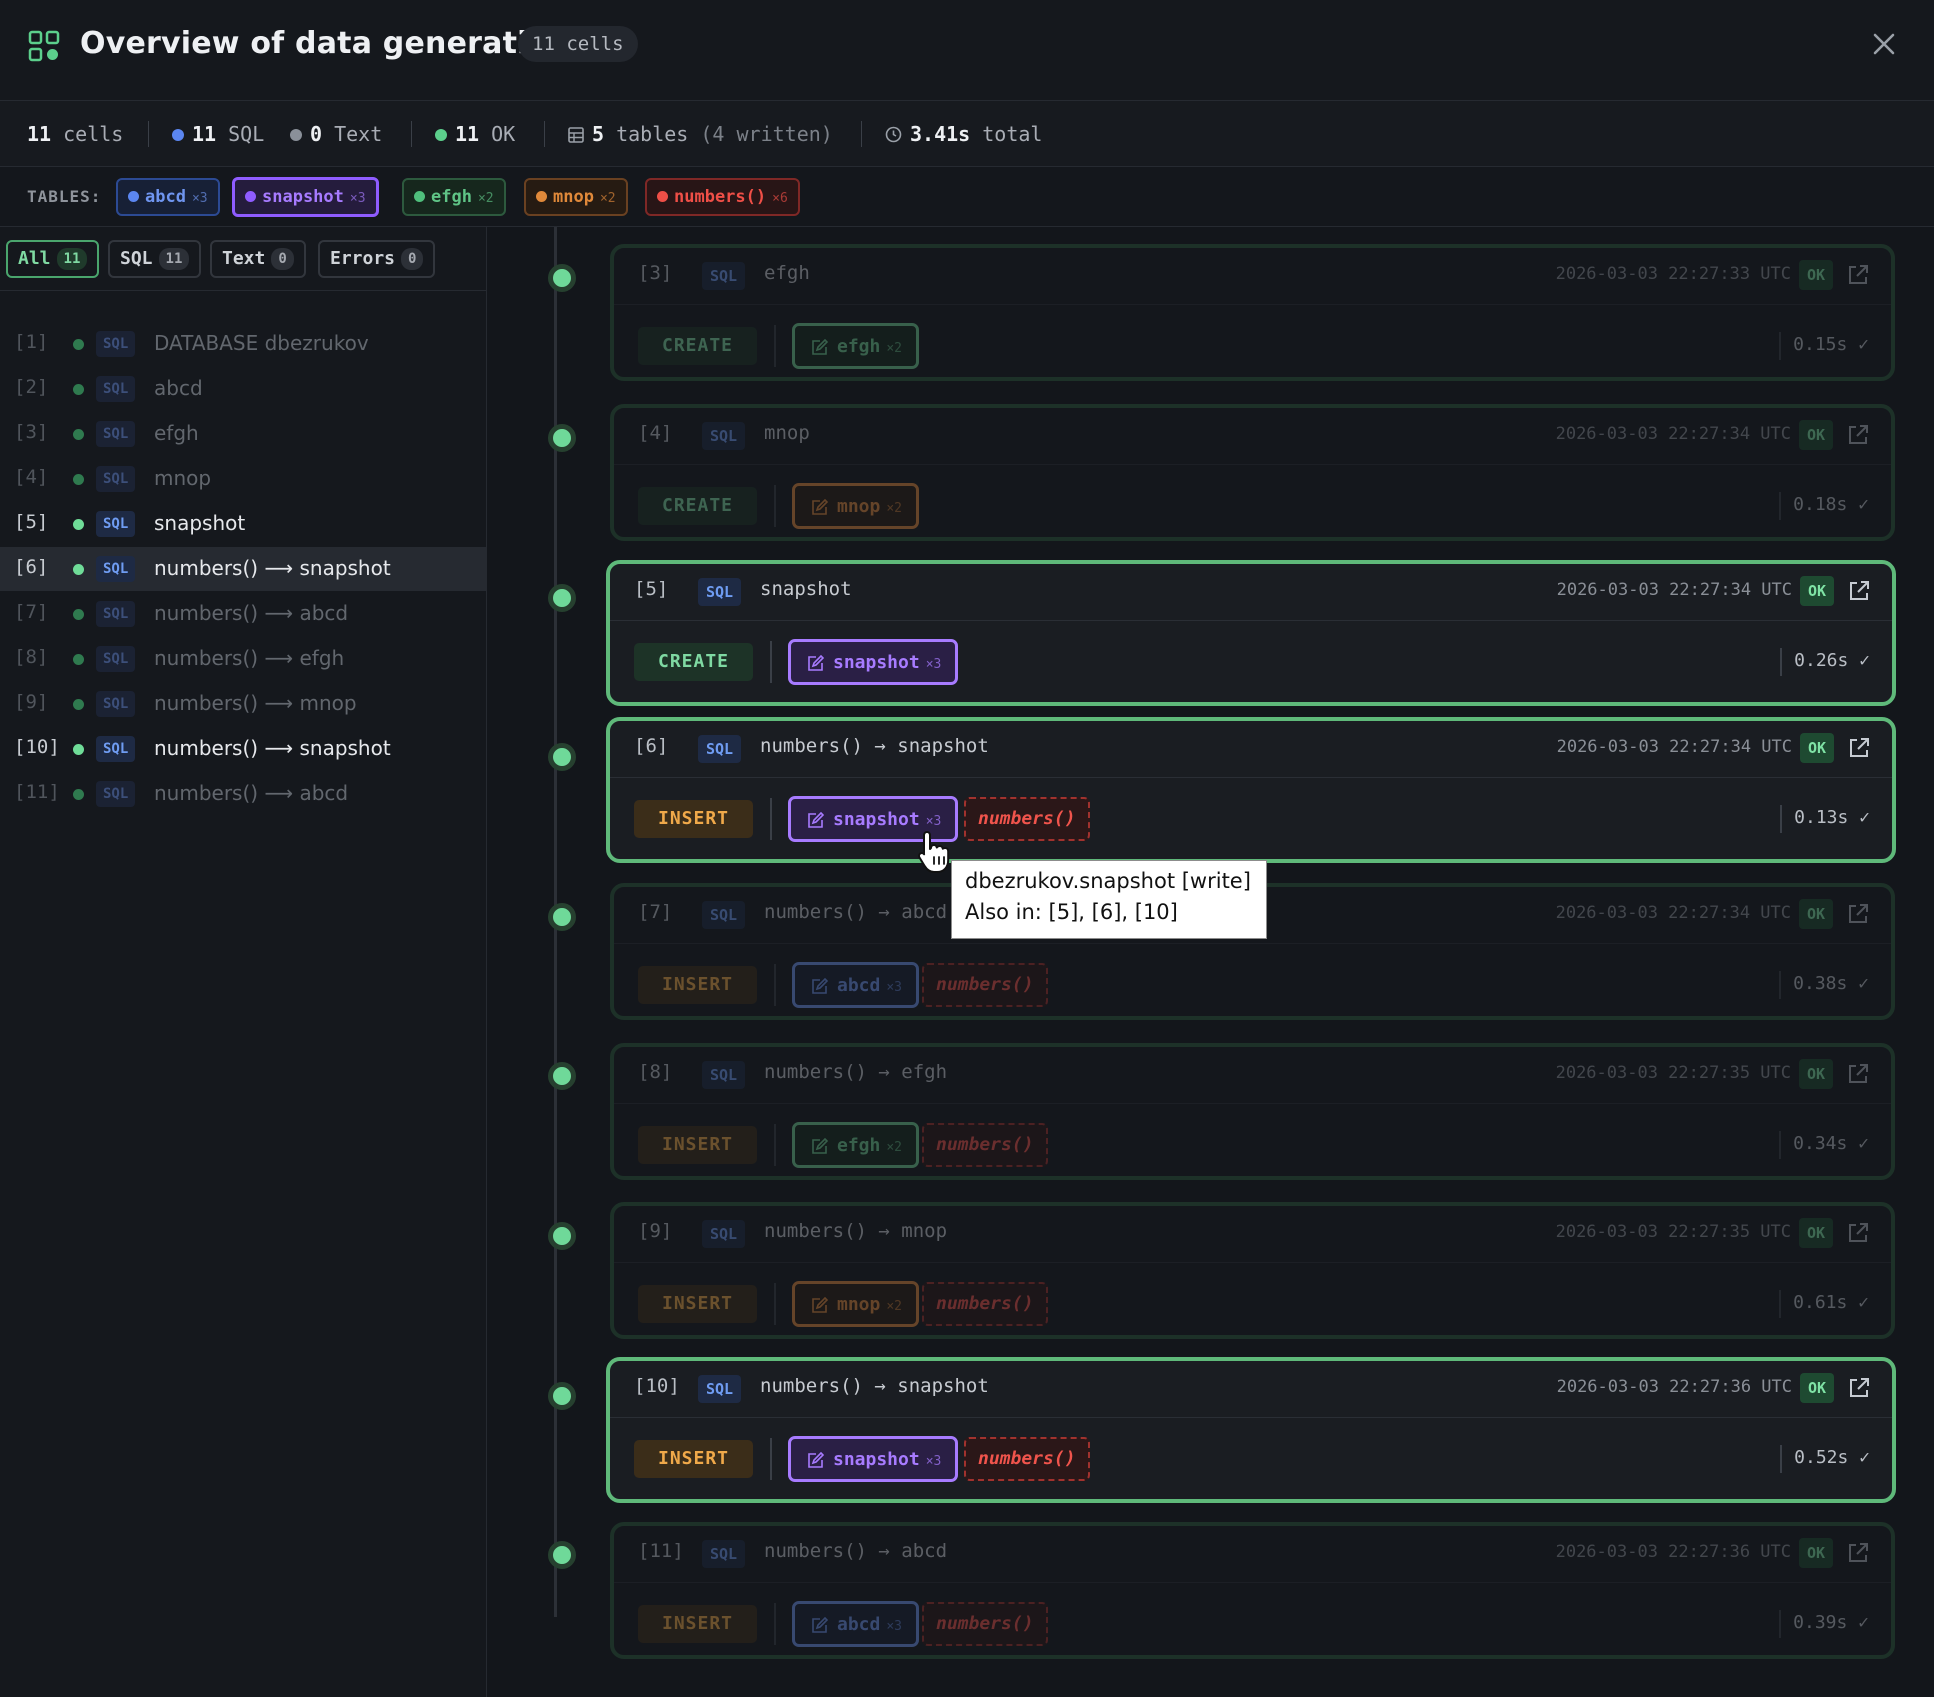 The height and width of the screenshot is (1697, 1934). What do you see at coordinates (243, 659) in the screenshot?
I see `list-item: [8] SQL numbers() ⟶ efgh` at bounding box center [243, 659].